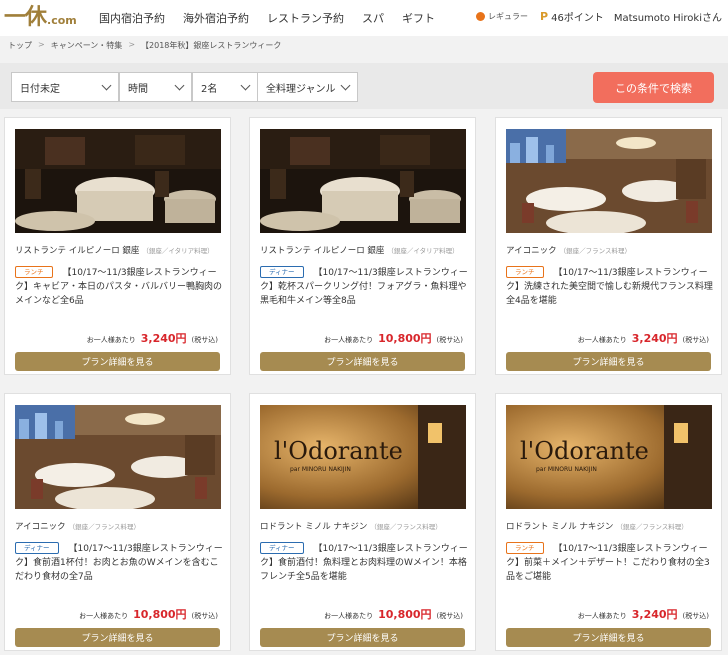 The image size is (728, 655). Describe the element at coordinates (418, 18) in the screenshot. I see `nav-gift: ギフト` at that location.